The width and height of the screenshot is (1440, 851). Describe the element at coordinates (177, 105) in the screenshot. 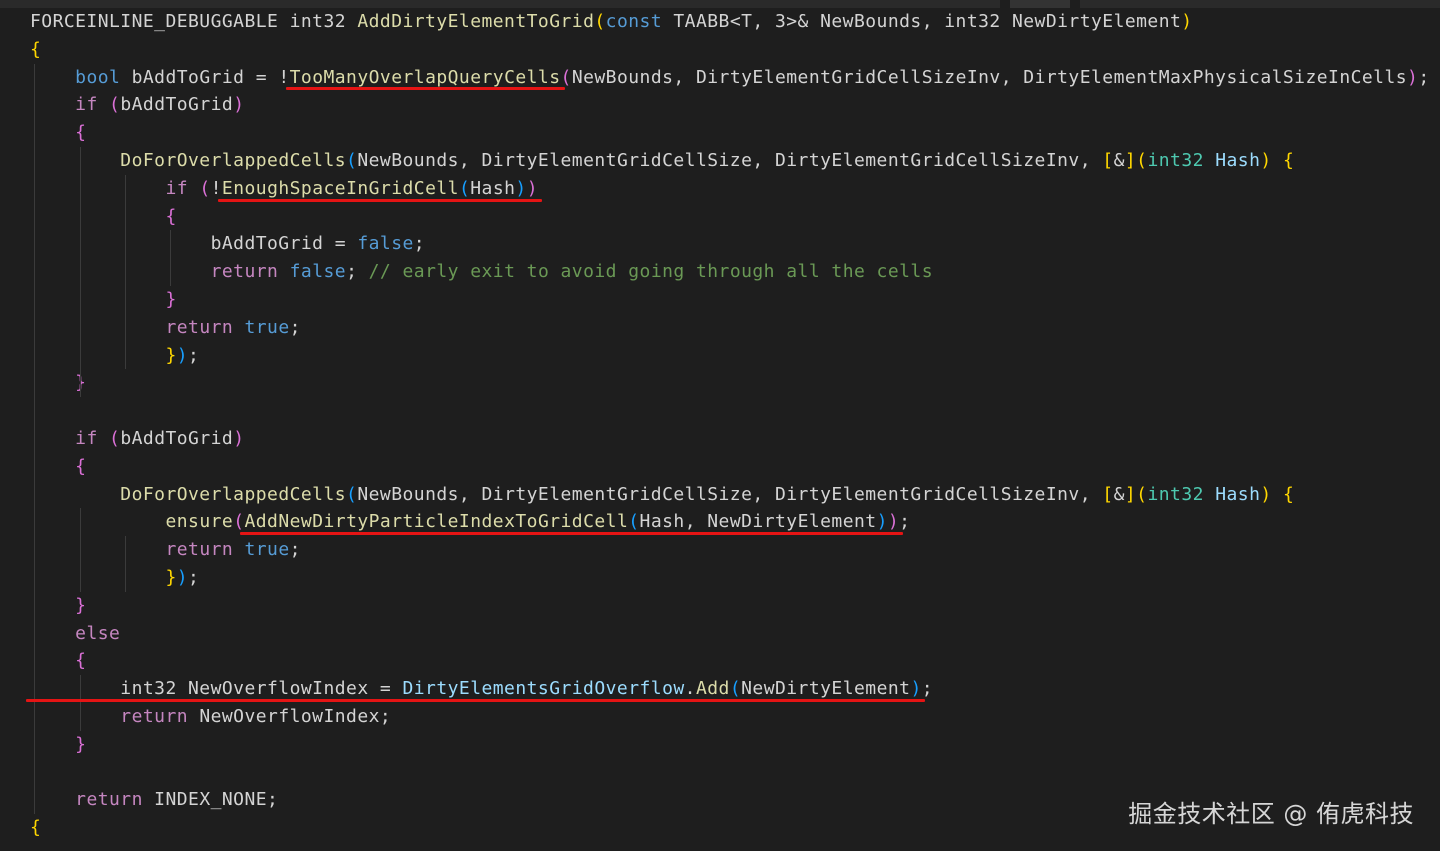

I see `code-token: bAddToGrid` at that location.